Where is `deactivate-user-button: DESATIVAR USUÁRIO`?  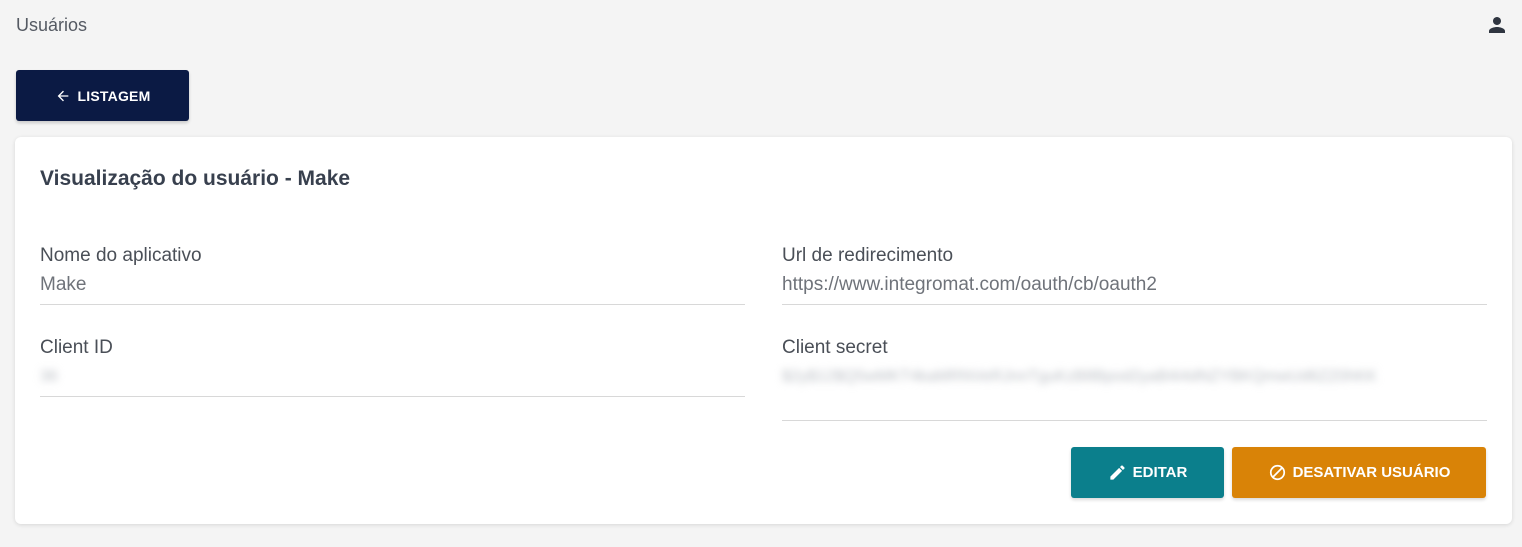 deactivate-user-button: DESATIVAR USUÁRIO is located at coordinates (1359, 472).